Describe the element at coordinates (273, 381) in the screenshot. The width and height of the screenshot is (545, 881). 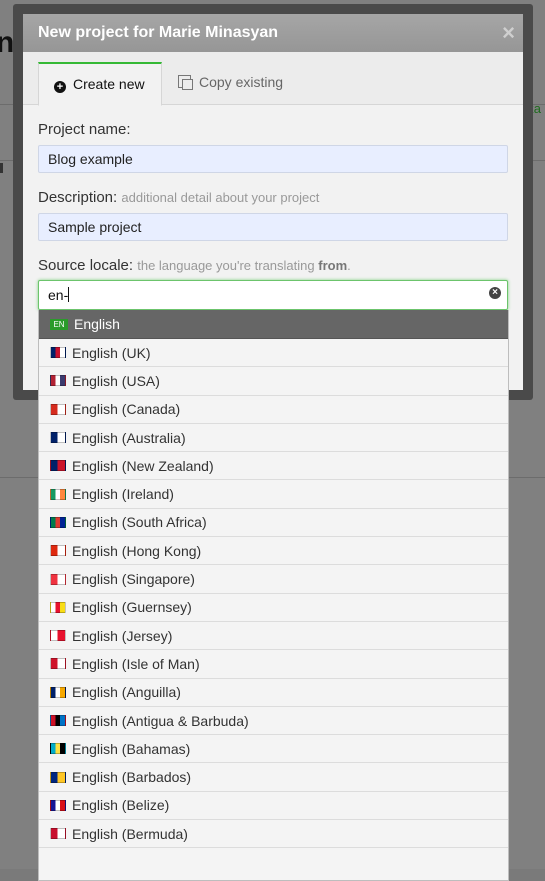
I see `locale-option: English (USA)` at that location.